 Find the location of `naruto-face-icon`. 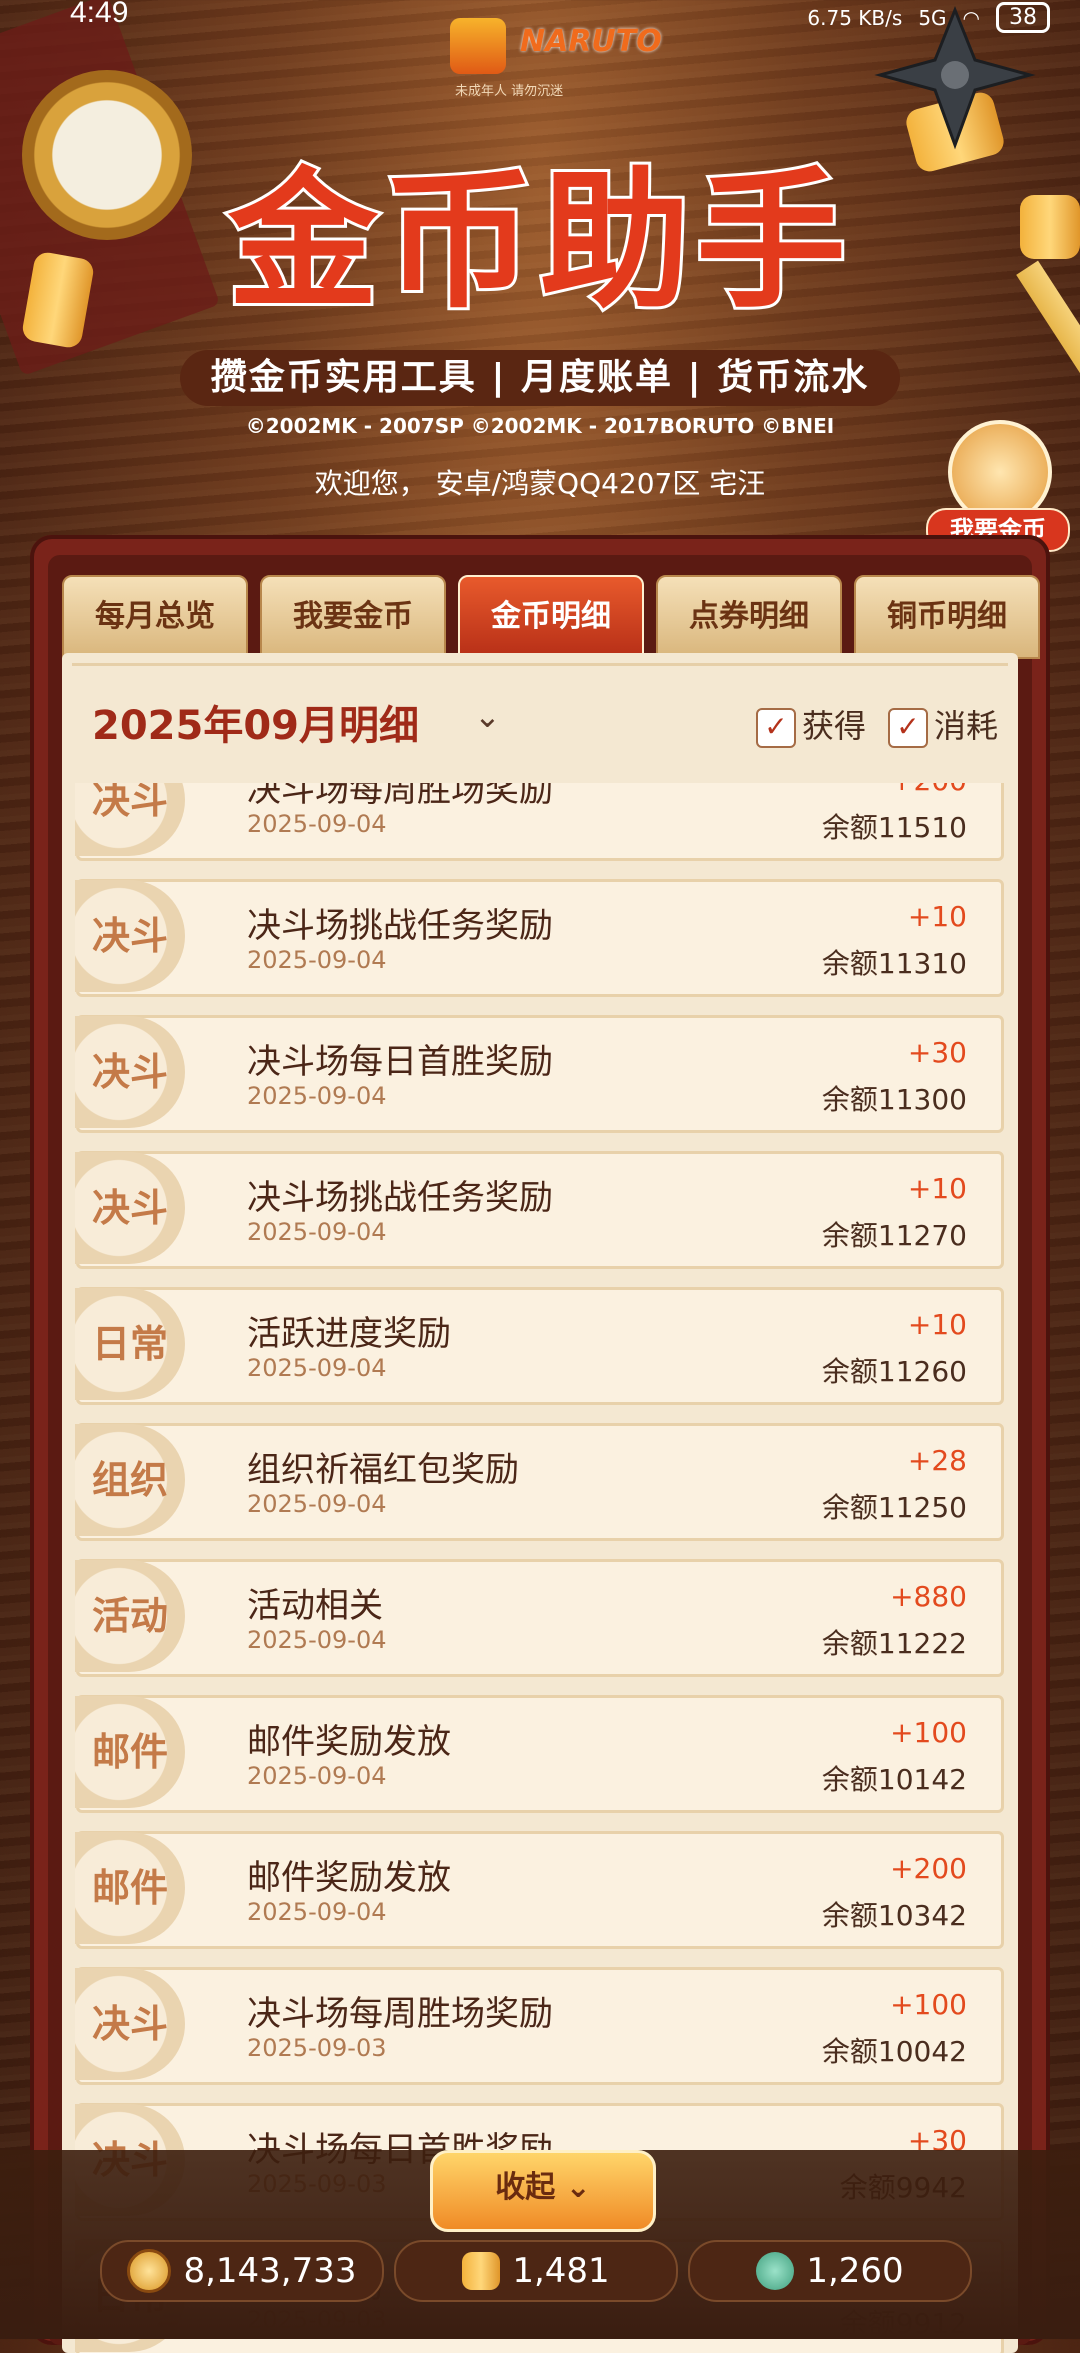

naruto-face-icon is located at coordinates (478, 46).